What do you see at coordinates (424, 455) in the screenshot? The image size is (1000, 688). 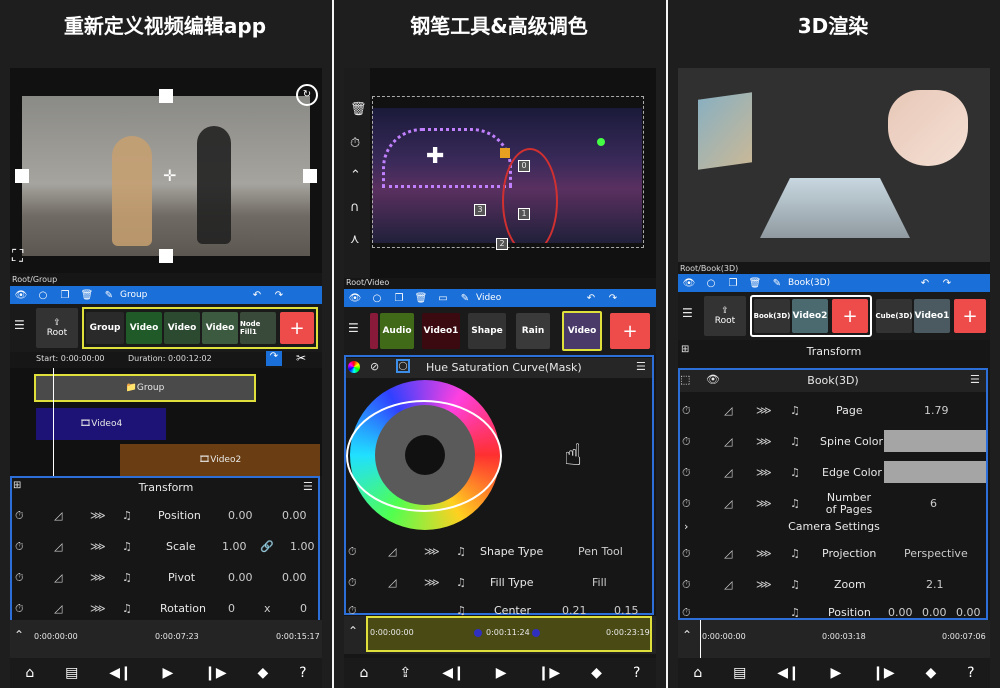 I see `hue-wheel` at bounding box center [424, 455].